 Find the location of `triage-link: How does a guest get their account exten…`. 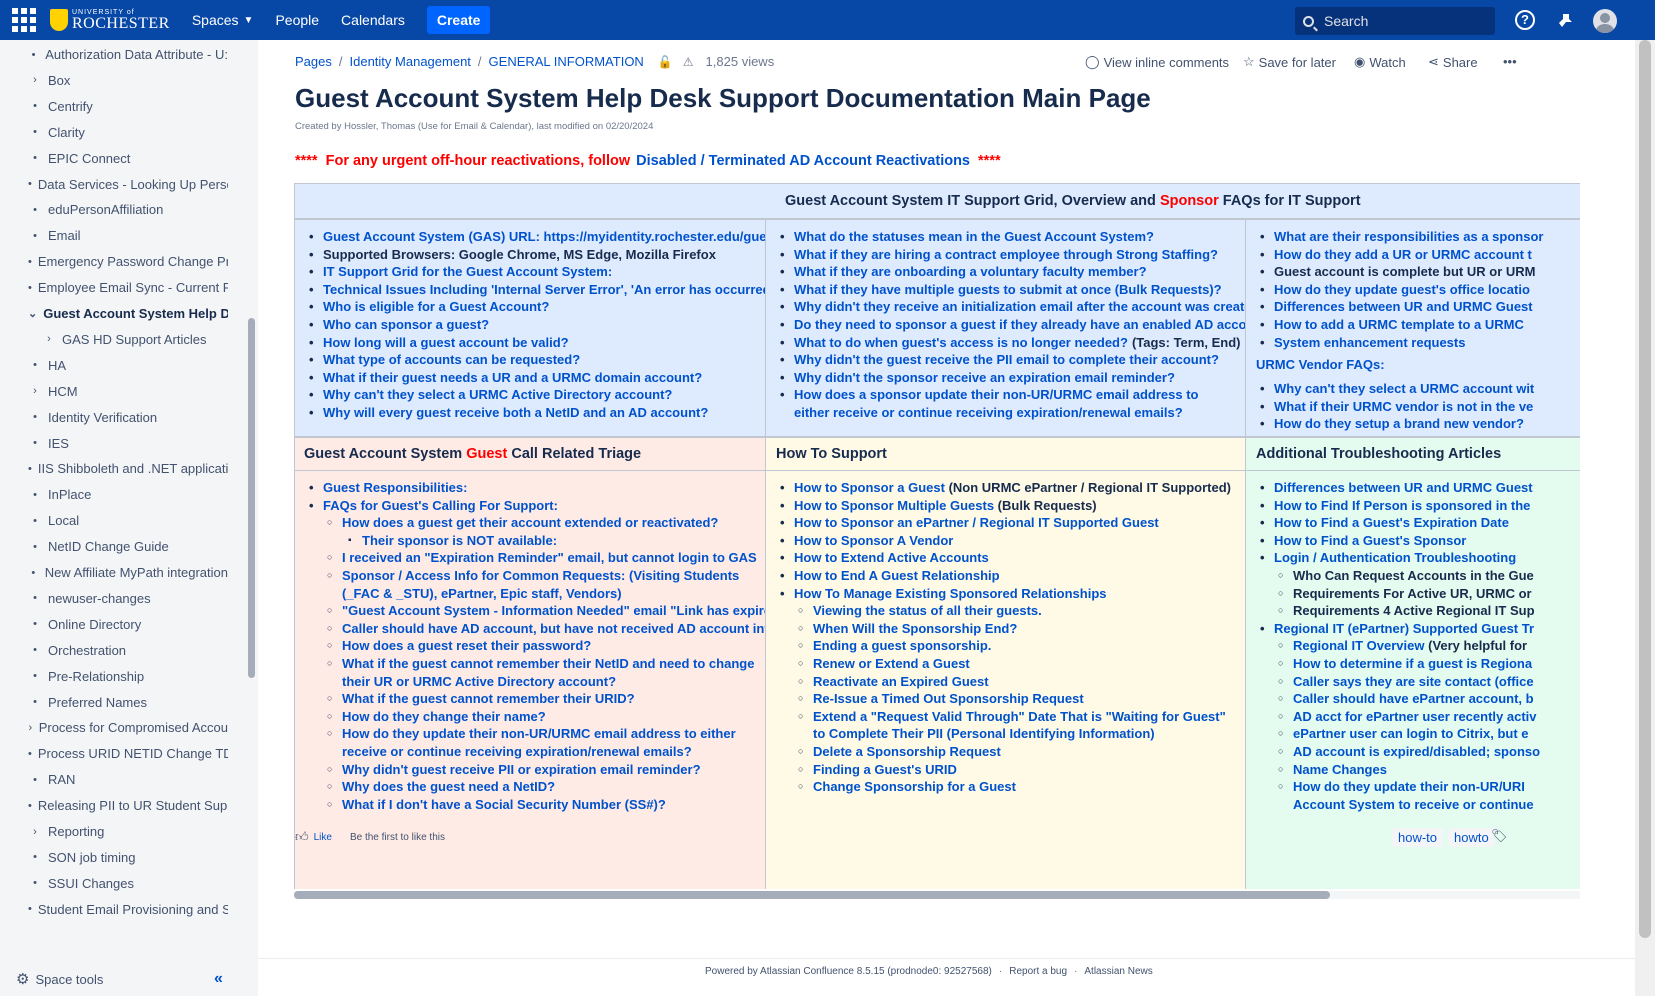

triage-link: How does a guest get their account exten… is located at coordinates (530, 523).